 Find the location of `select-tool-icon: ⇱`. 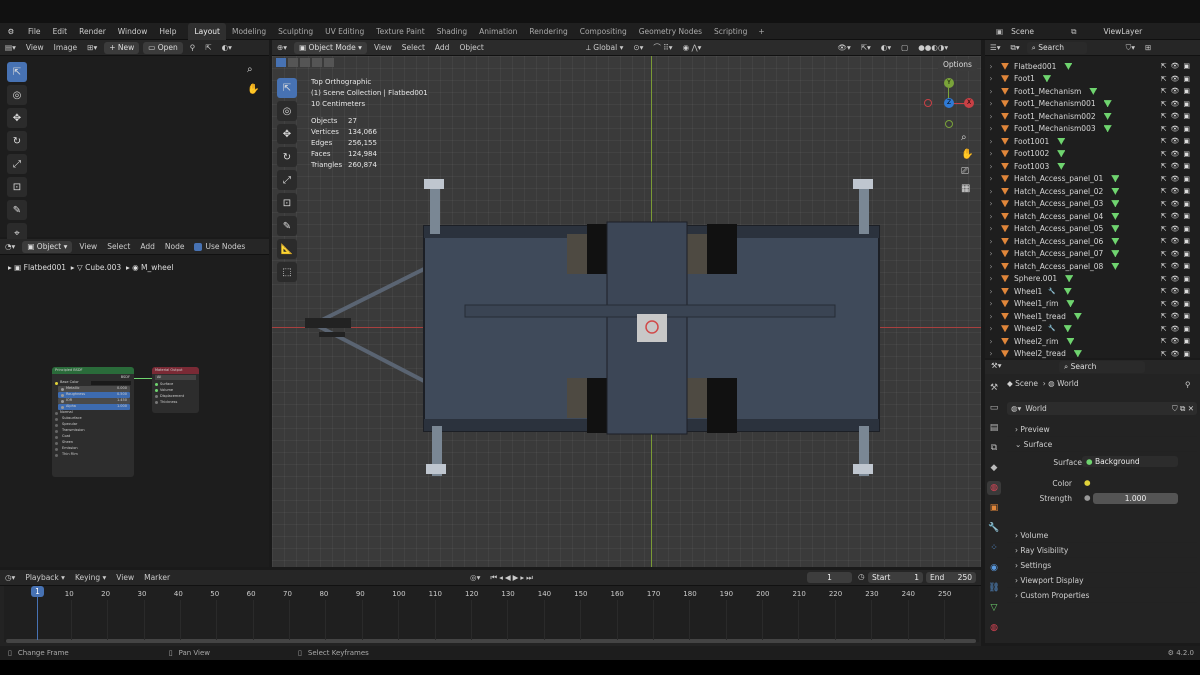

select-tool-icon: ⇱ is located at coordinates (17, 72).